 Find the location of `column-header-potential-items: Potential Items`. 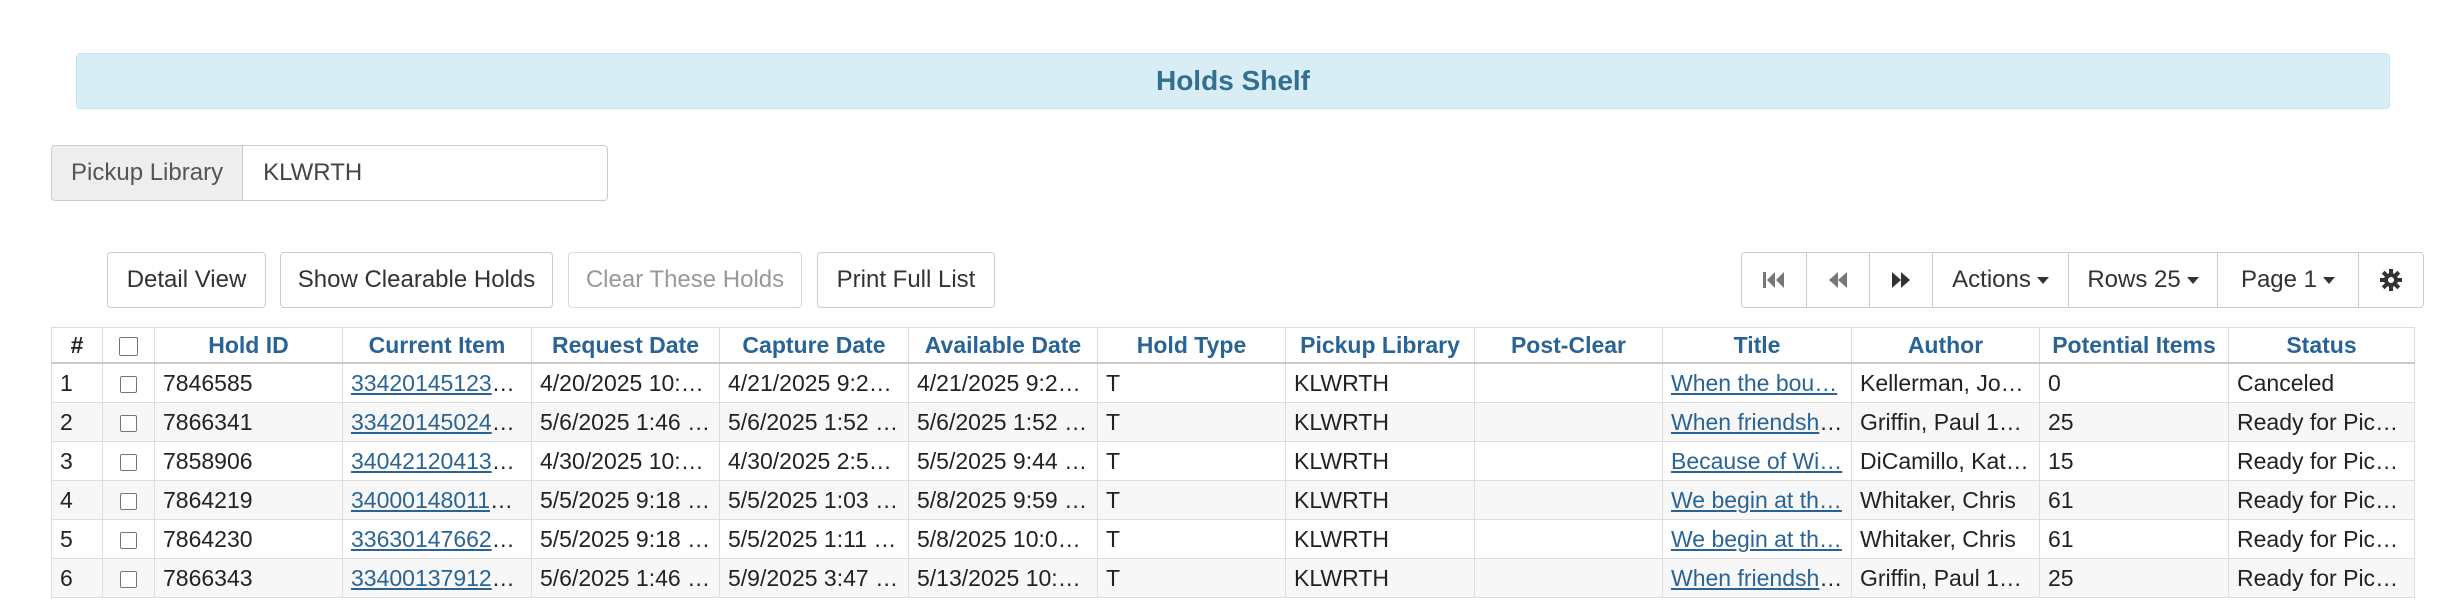

column-header-potential-items: Potential Items is located at coordinates (2134, 345).